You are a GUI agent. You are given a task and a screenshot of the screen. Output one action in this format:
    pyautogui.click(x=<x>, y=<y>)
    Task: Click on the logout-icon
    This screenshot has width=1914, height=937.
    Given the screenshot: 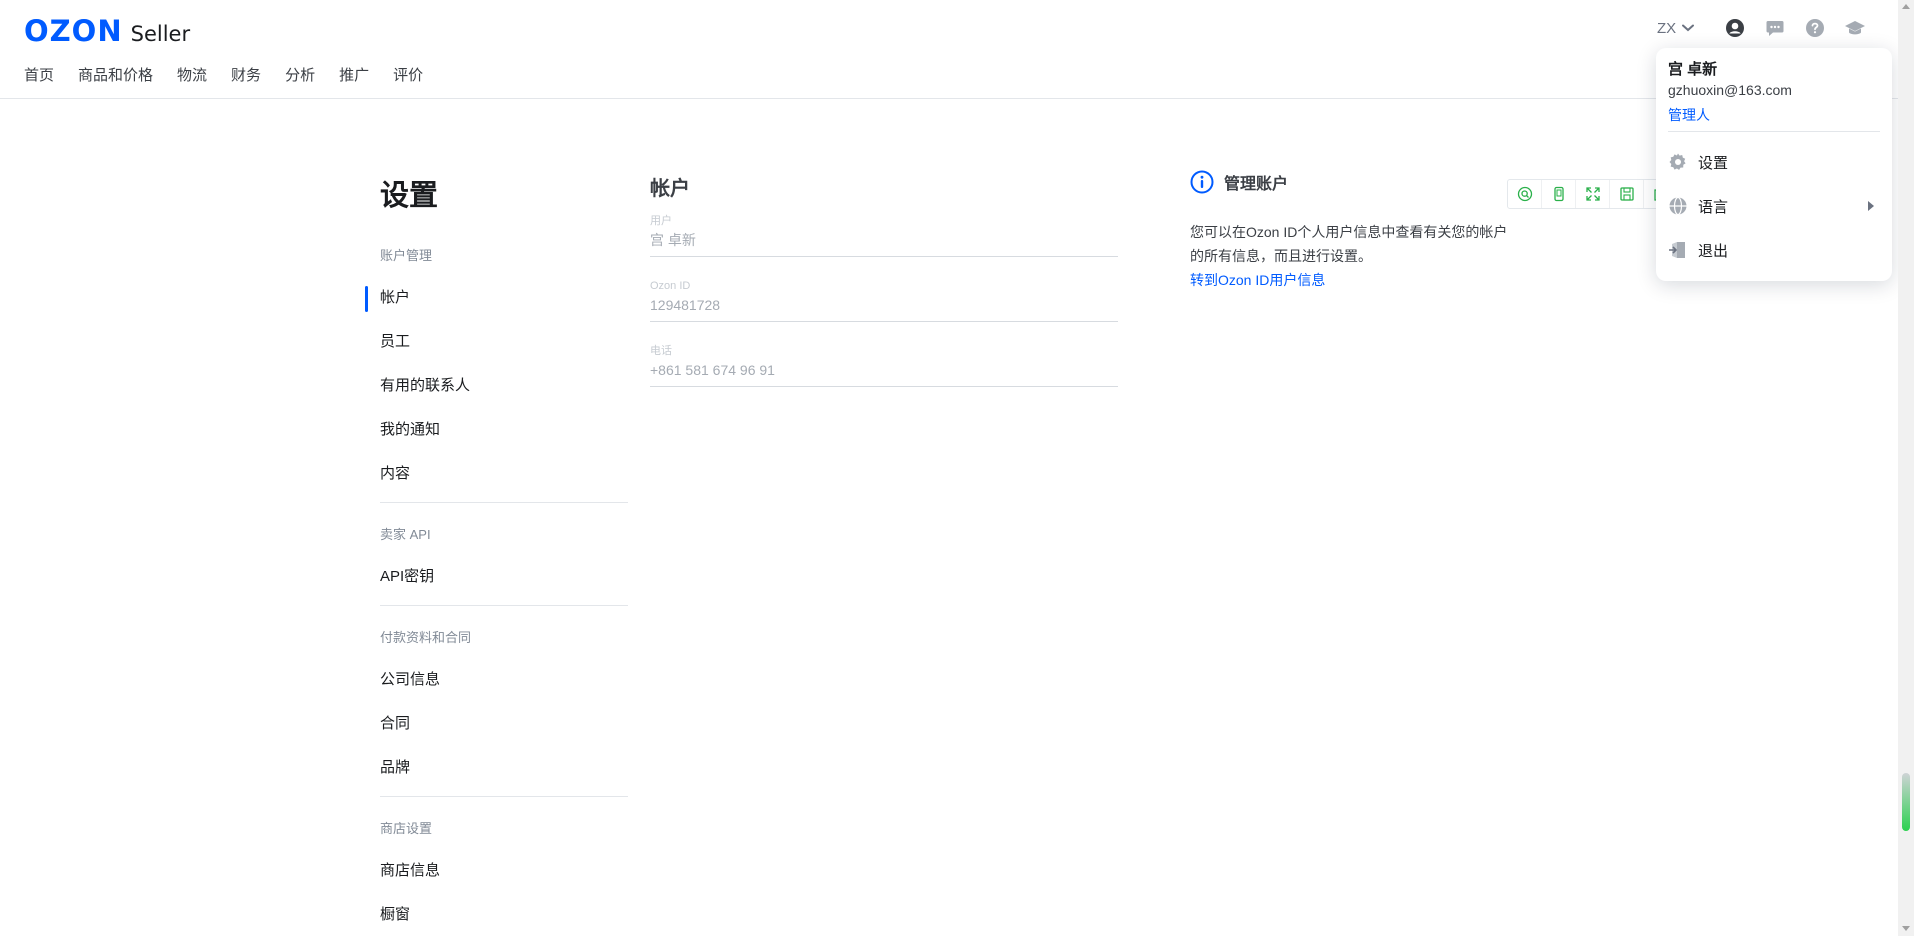 What is the action you would take?
    pyautogui.click(x=1678, y=250)
    